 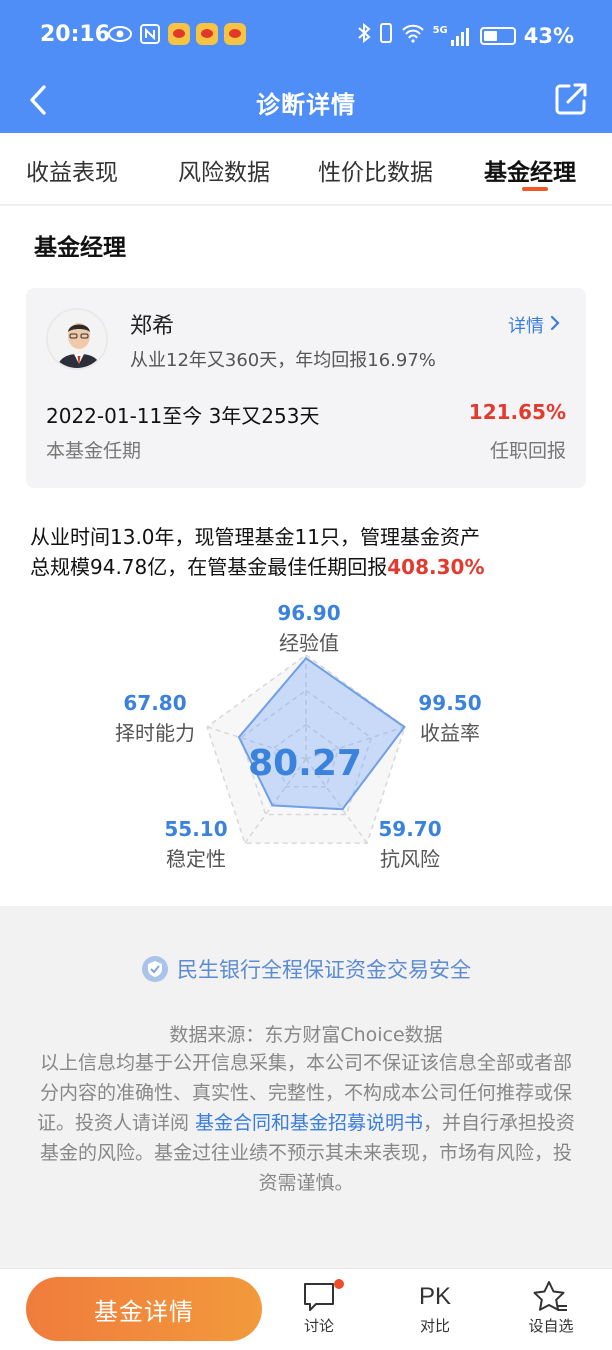 What do you see at coordinates (306, 1035) in the screenshot?
I see `data-source: 数据来源：东方财富Choice数据` at bounding box center [306, 1035].